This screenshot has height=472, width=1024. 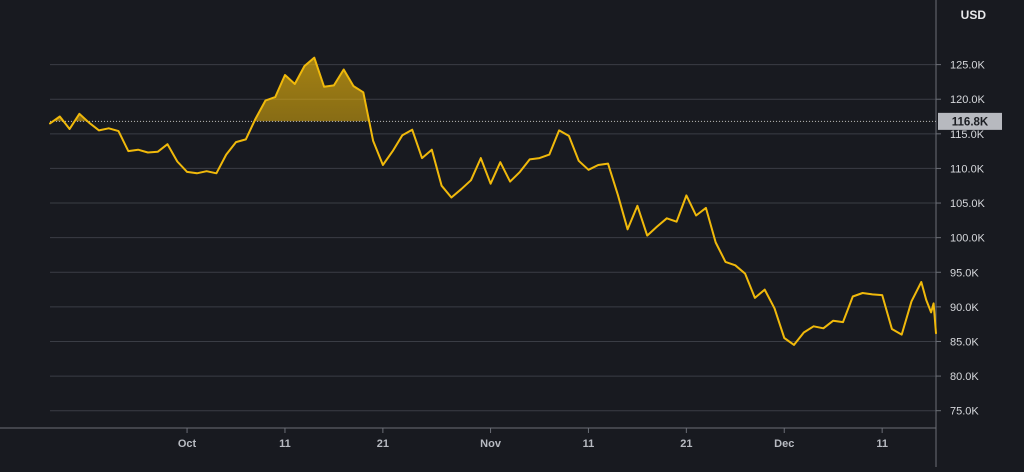 What do you see at coordinates (533, 439) in the screenshot?
I see `x-axis-ticks: Oct 11 21 Nov 11 21 Dec 11` at bounding box center [533, 439].